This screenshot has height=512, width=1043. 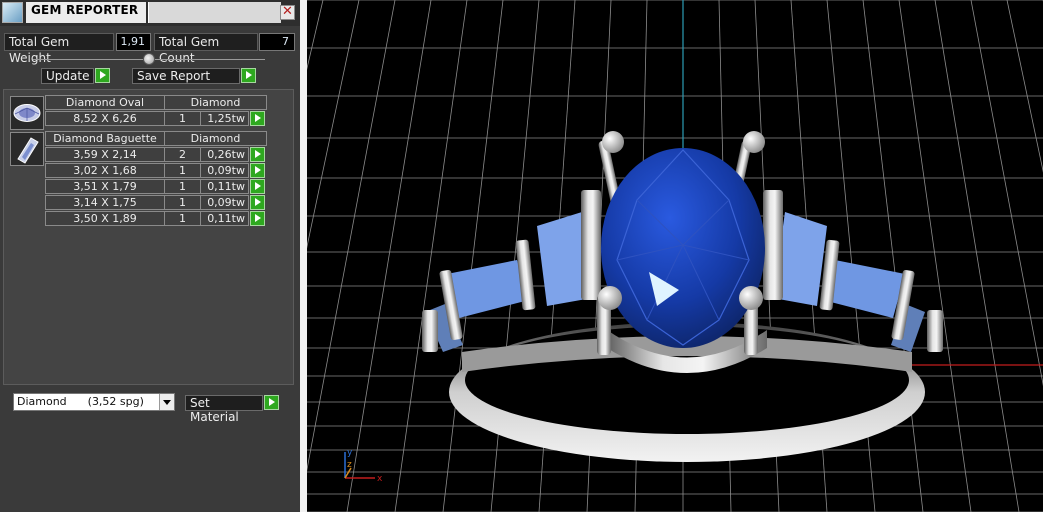 What do you see at coordinates (248, 75) in the screenshot?
I see `save-report-go-icon` at bounding box center [248, 75].